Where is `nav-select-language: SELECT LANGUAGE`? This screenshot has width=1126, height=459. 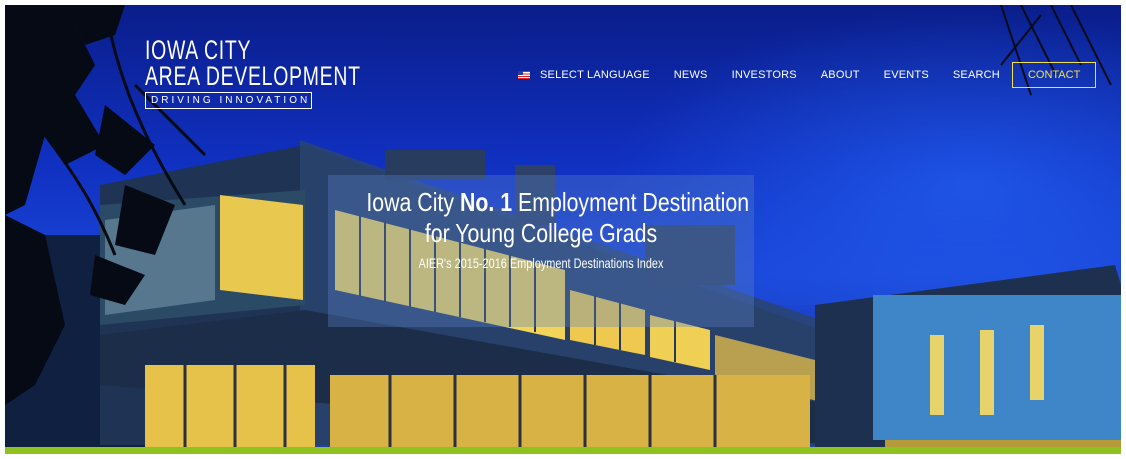 nav-select-language: SELECT LANGUAGE is located at coordinates (584, 75).